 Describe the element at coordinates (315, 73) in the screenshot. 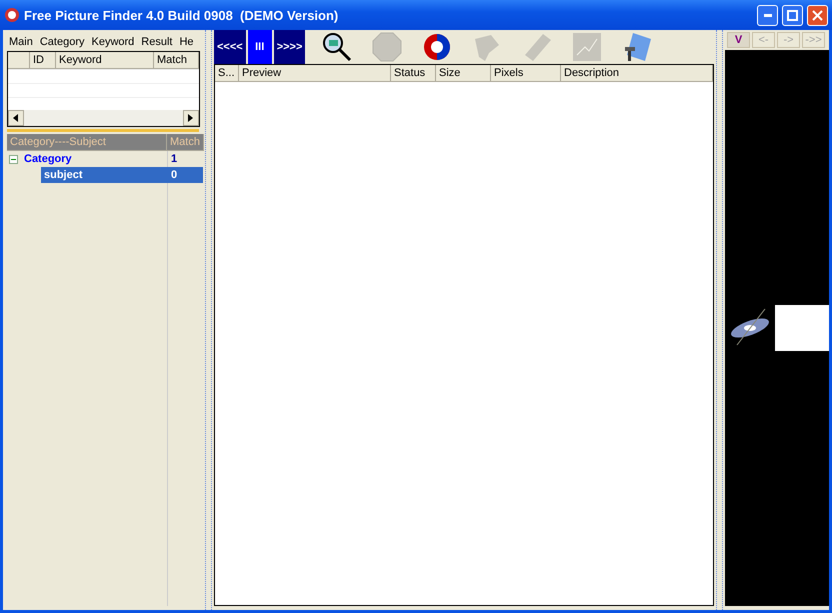

I see `column-header: Preview` at that location.